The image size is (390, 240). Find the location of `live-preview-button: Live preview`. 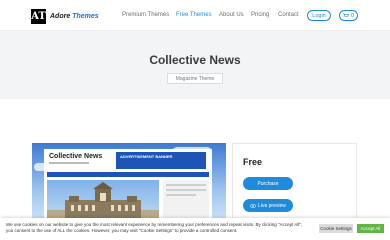

live-preview-button: Live preview is located at coordinates (268, 205).